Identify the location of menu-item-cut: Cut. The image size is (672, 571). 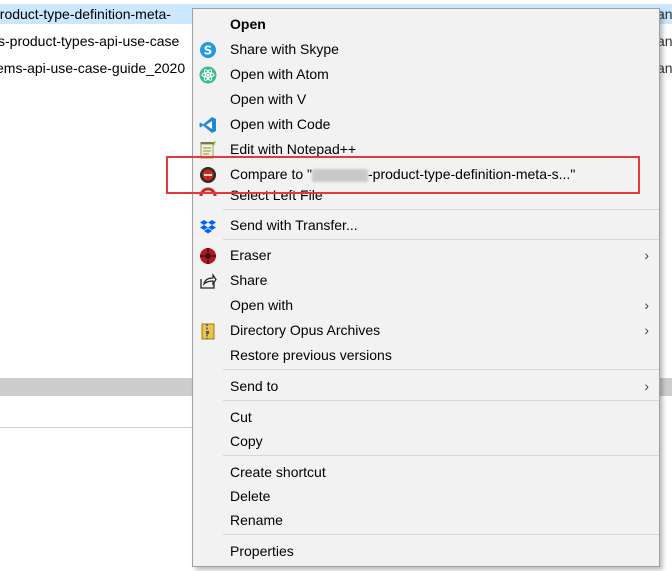
(426, 417).